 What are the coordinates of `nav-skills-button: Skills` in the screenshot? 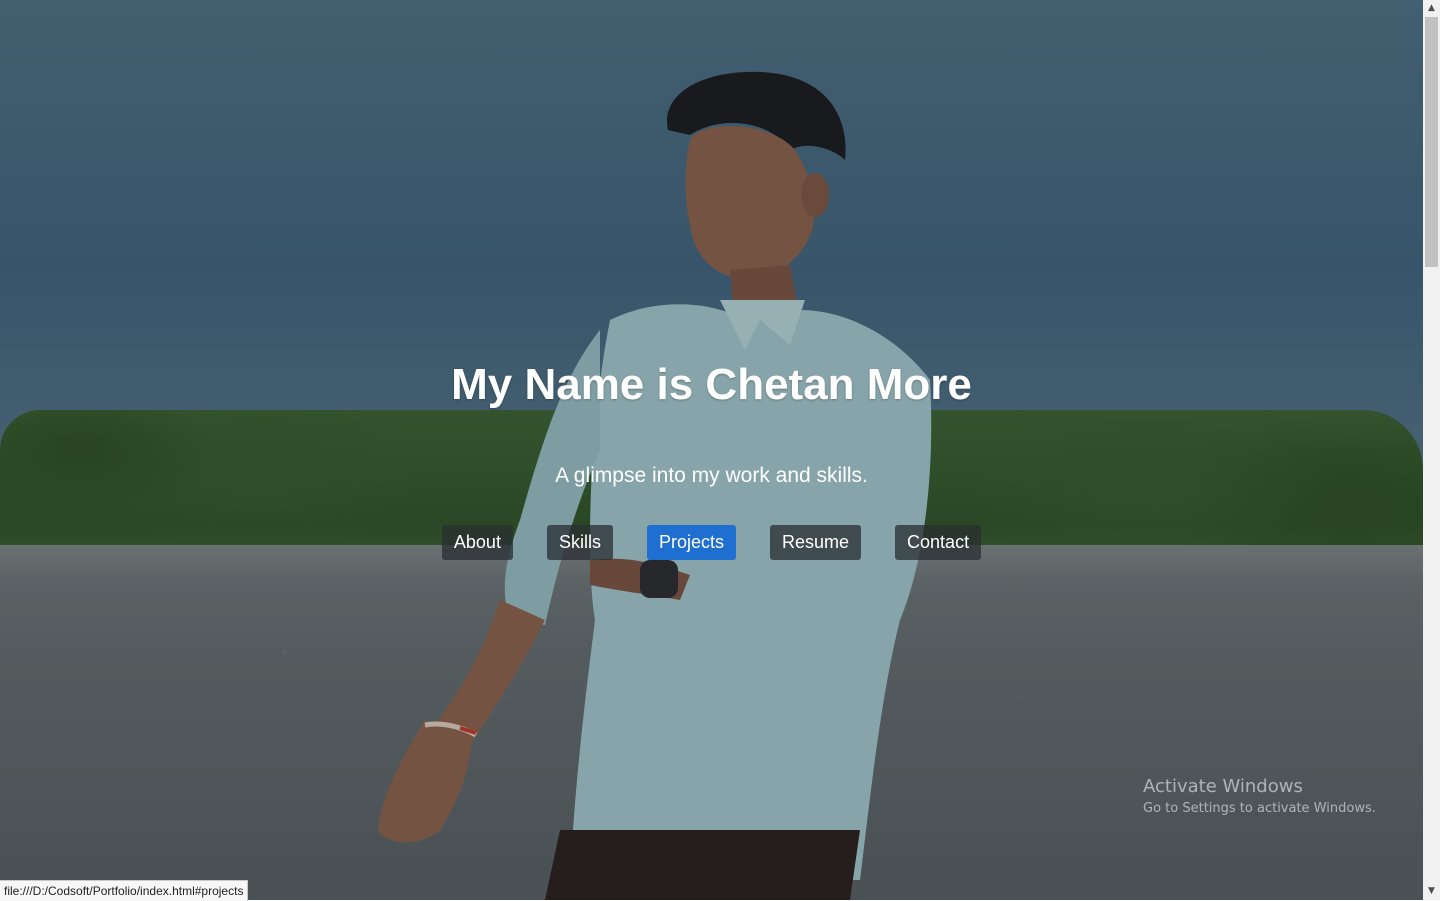 It's located at (579, 542).